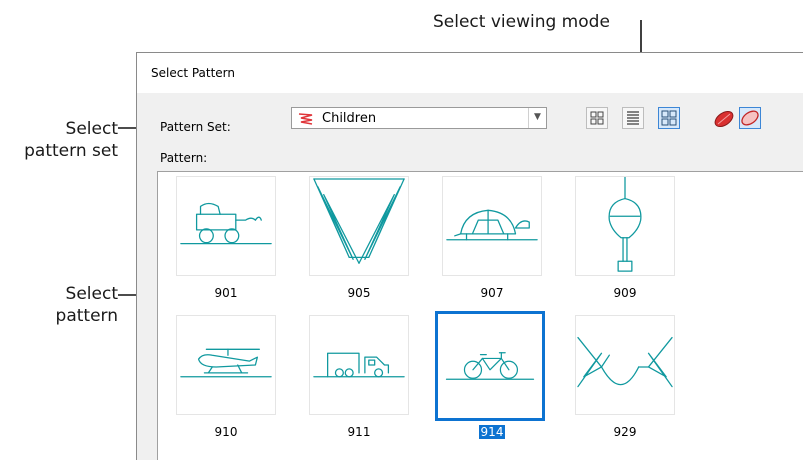 The image size is (803, 460). I want to click on pattern-number-text: 901, so click(226, 293).